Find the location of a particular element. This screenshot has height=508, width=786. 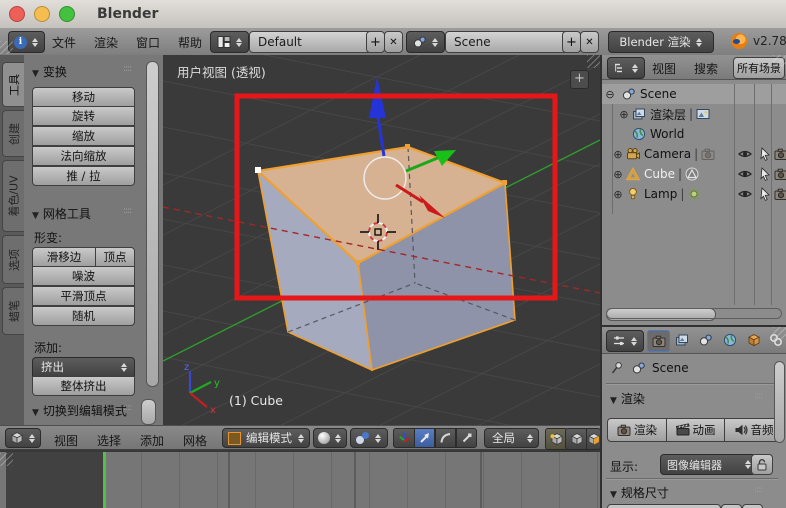

display-mode-dropdown: 图像编辑器 is located at coordinates (708, 464).